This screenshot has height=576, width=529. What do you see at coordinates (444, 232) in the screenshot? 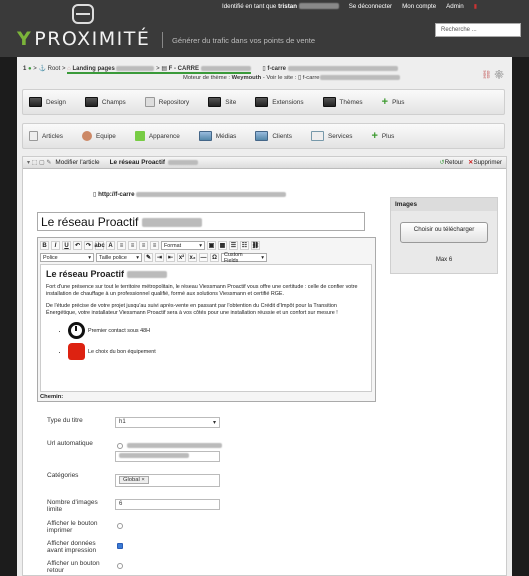
I see `choose-upload-button: Choisir ou télécharger` at bounding box center [444, 232].